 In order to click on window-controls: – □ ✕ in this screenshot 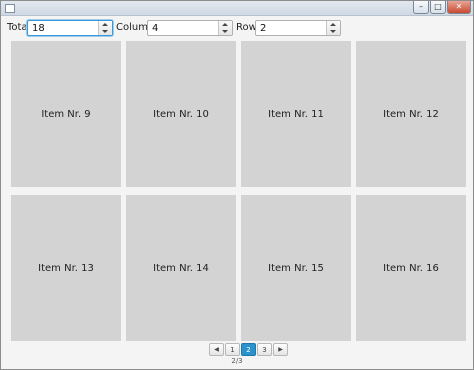, I will do `click(441, 7)`.